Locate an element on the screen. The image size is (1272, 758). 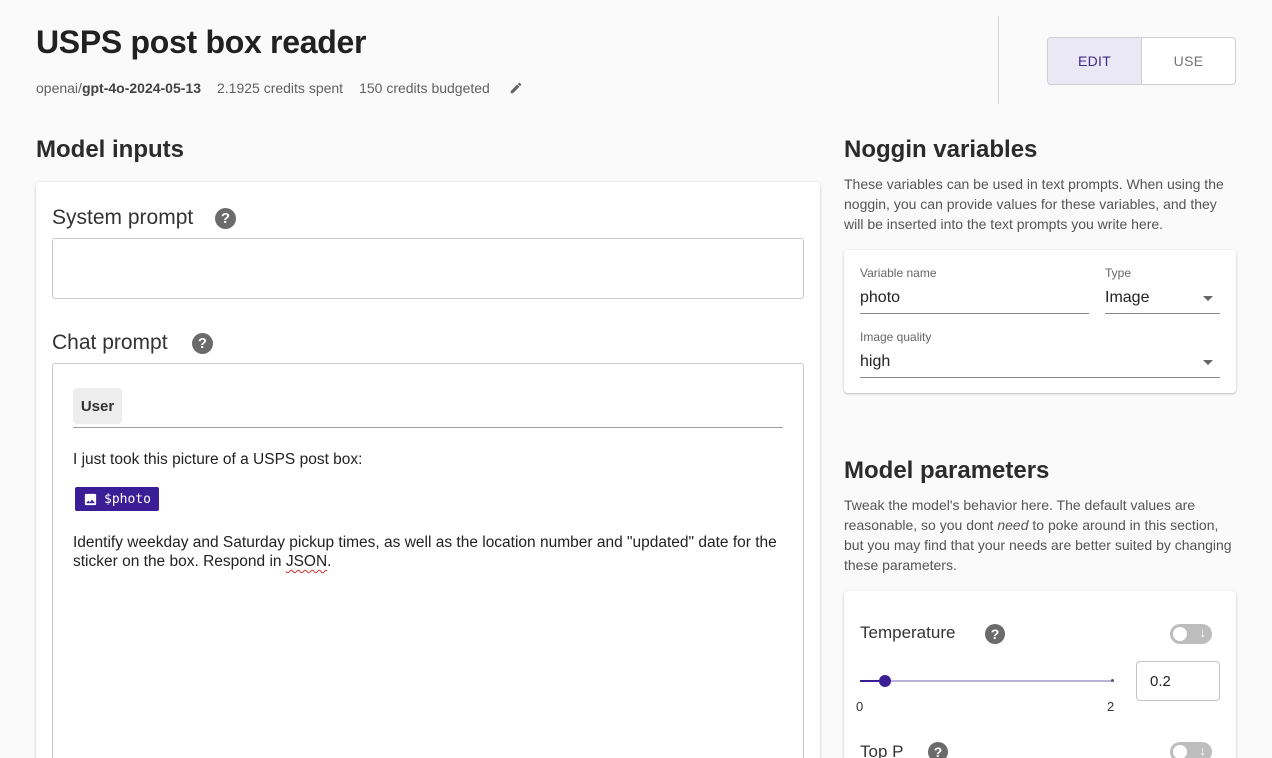
use-mode-button: USE is located at coordinates (1188, 61).